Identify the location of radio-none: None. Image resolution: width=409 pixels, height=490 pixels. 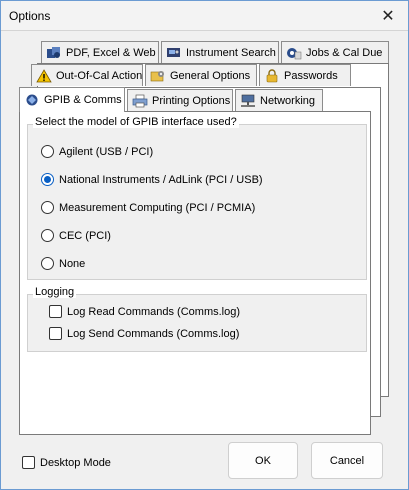
(63, 263).